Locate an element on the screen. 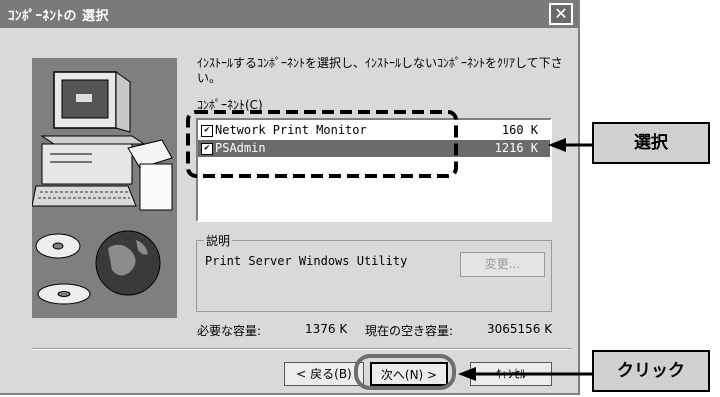  select-callout: 選択 is located at coordinates (651, 143).